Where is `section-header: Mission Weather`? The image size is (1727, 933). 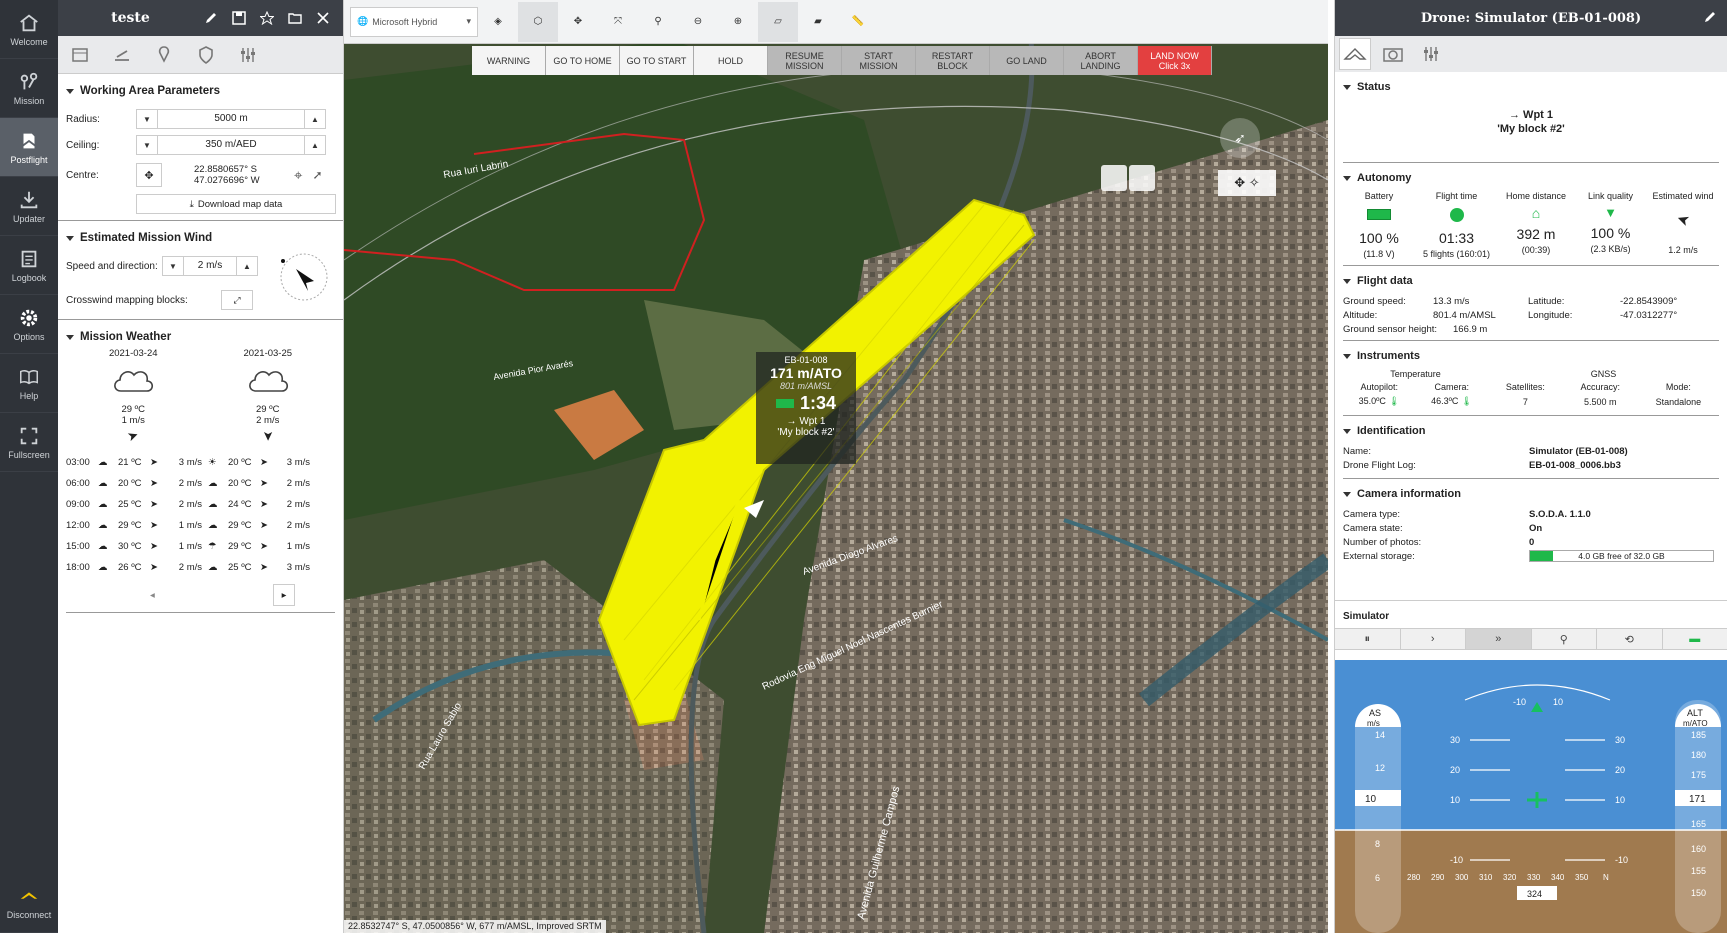 section-header: Mission Weather is located at coordinates (200, 337).